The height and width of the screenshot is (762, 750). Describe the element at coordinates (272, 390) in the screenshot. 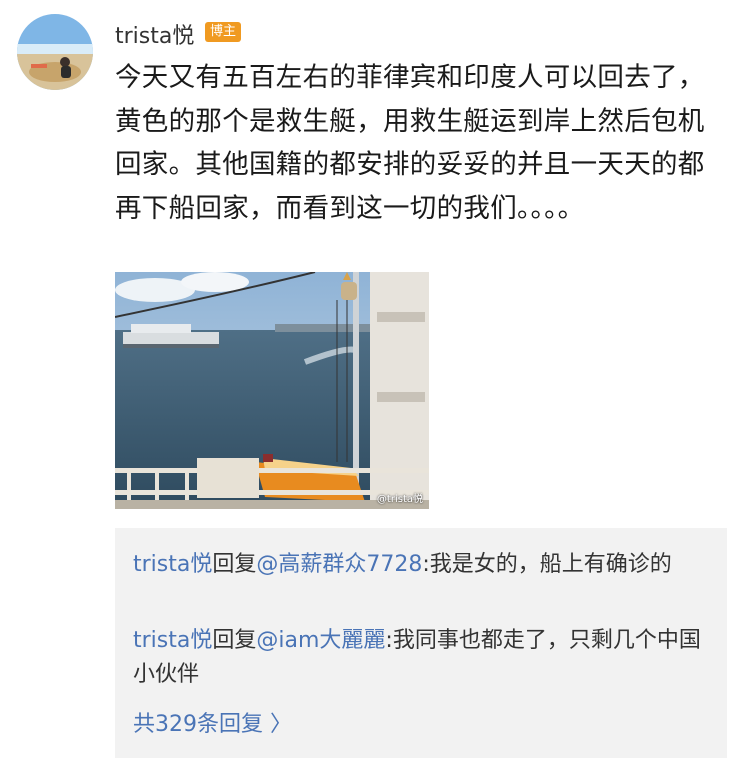

I see `post-photo: @trista悦` at that location.